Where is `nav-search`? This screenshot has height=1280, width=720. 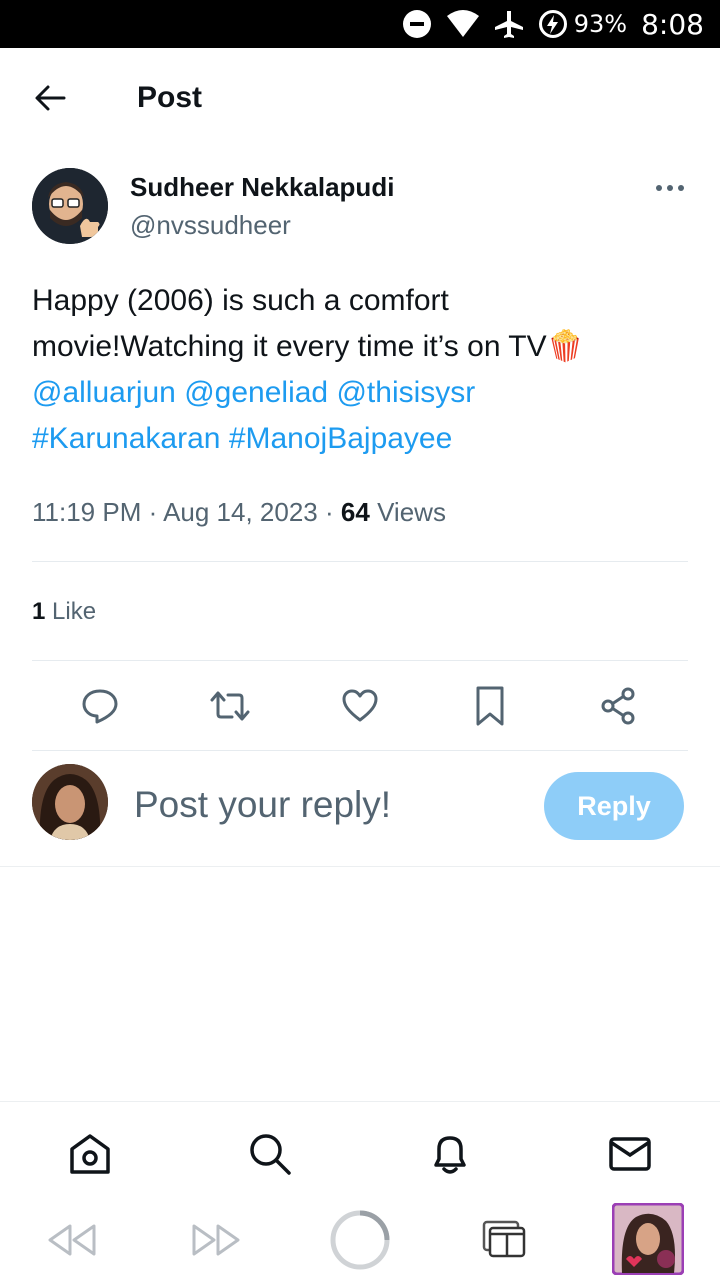 nav-search is located at coordinates (270, 1154).